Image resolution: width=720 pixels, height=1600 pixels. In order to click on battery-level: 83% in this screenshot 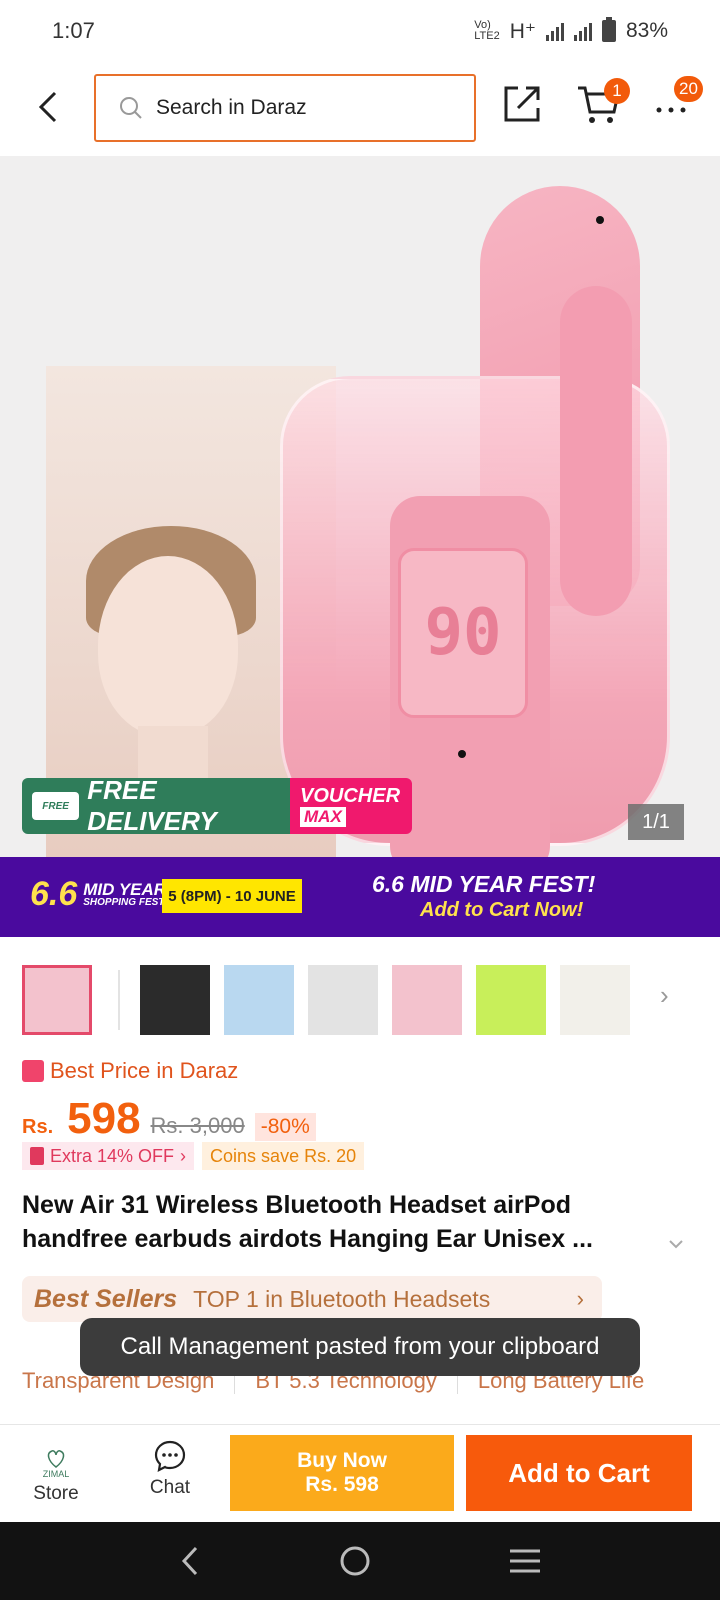, I will do `click(646, 30)`.